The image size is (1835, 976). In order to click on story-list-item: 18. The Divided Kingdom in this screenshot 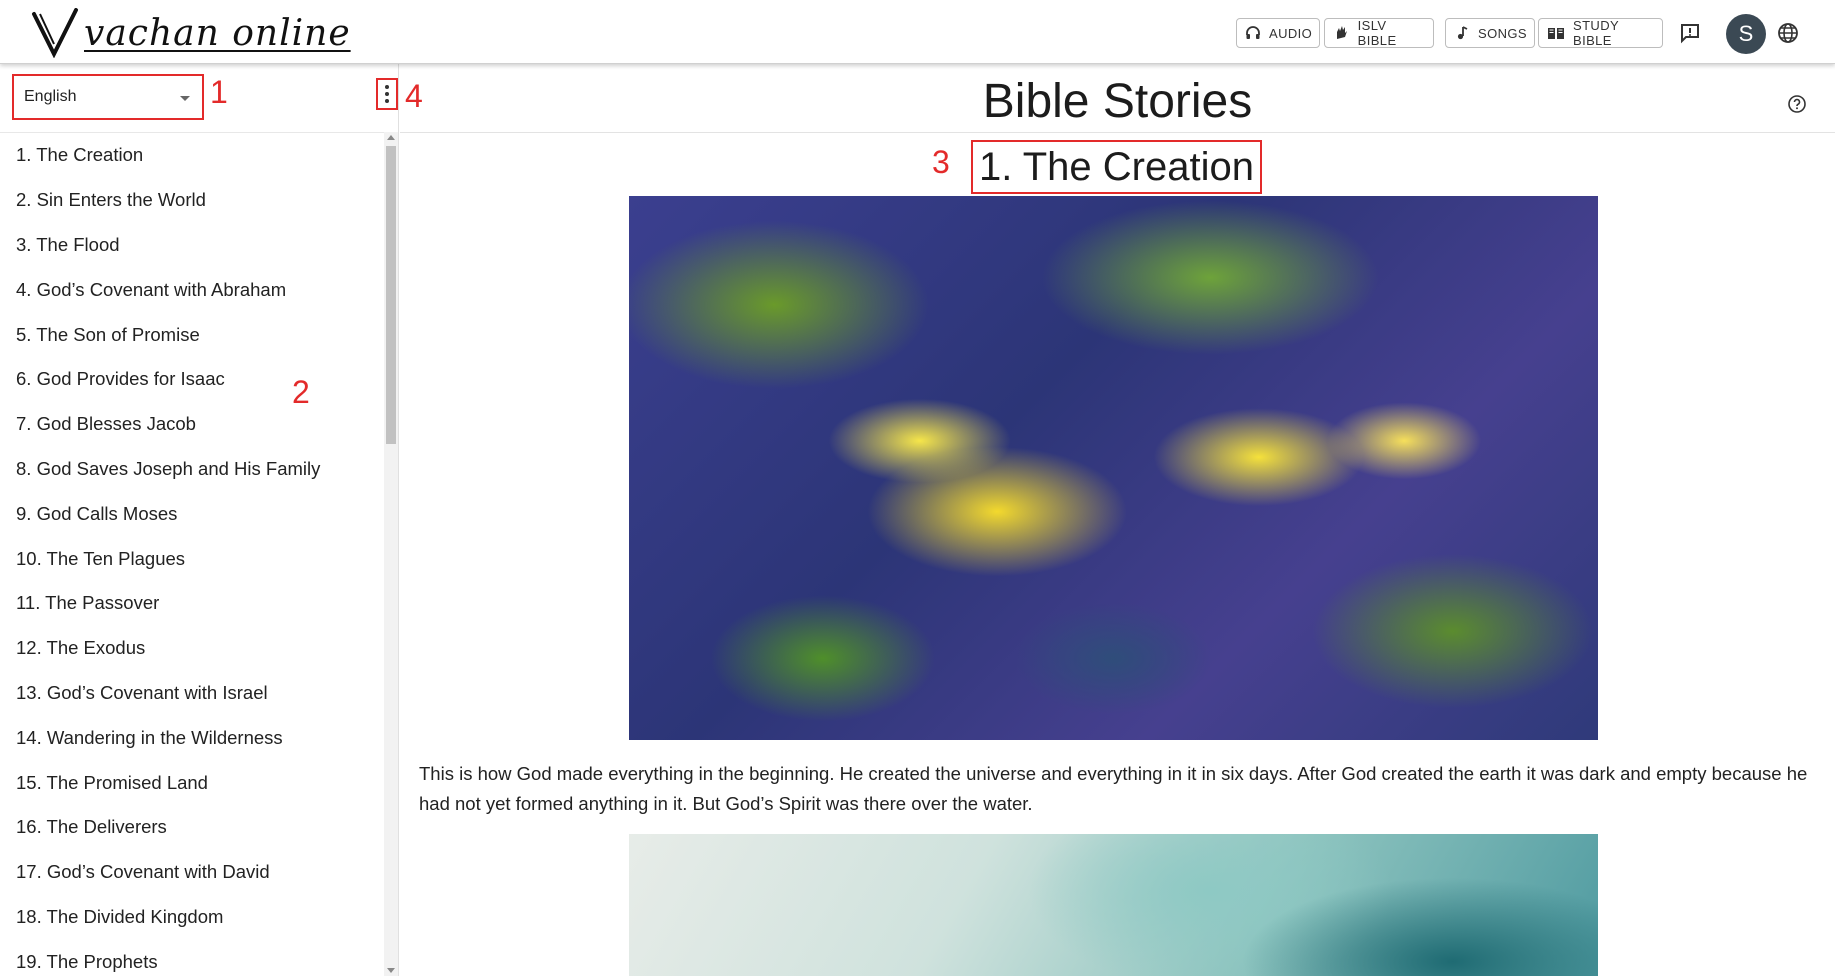, I will do `click(192, 917)`.